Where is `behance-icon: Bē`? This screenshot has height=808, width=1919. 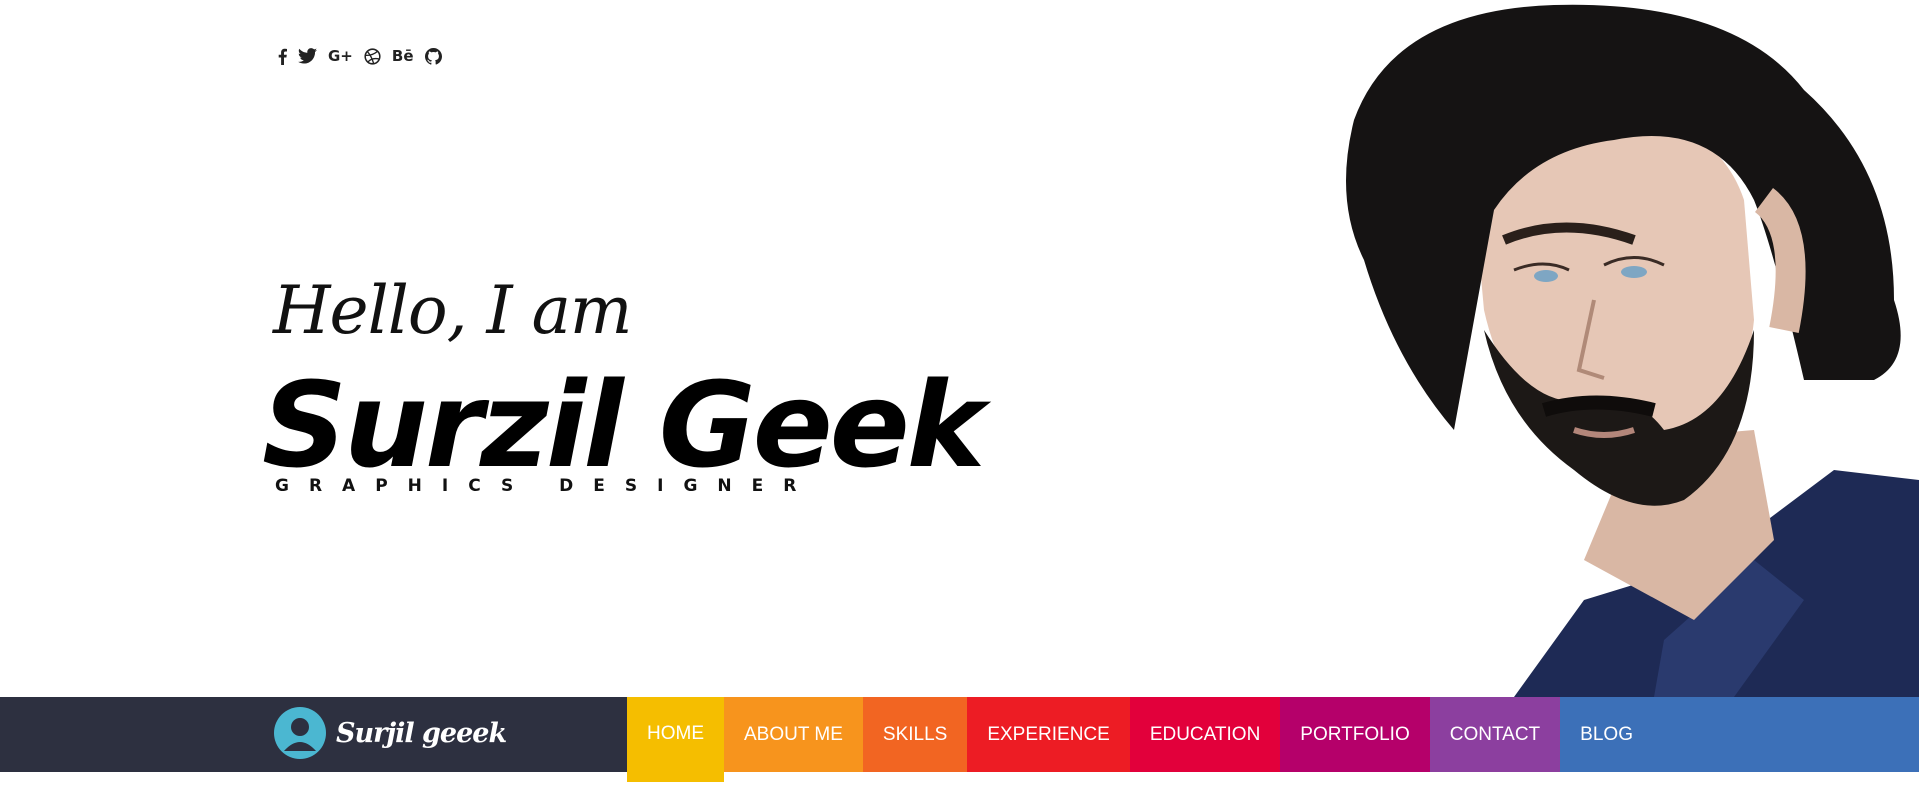 behance-icon: Bē is located at coordinates (403, 56).